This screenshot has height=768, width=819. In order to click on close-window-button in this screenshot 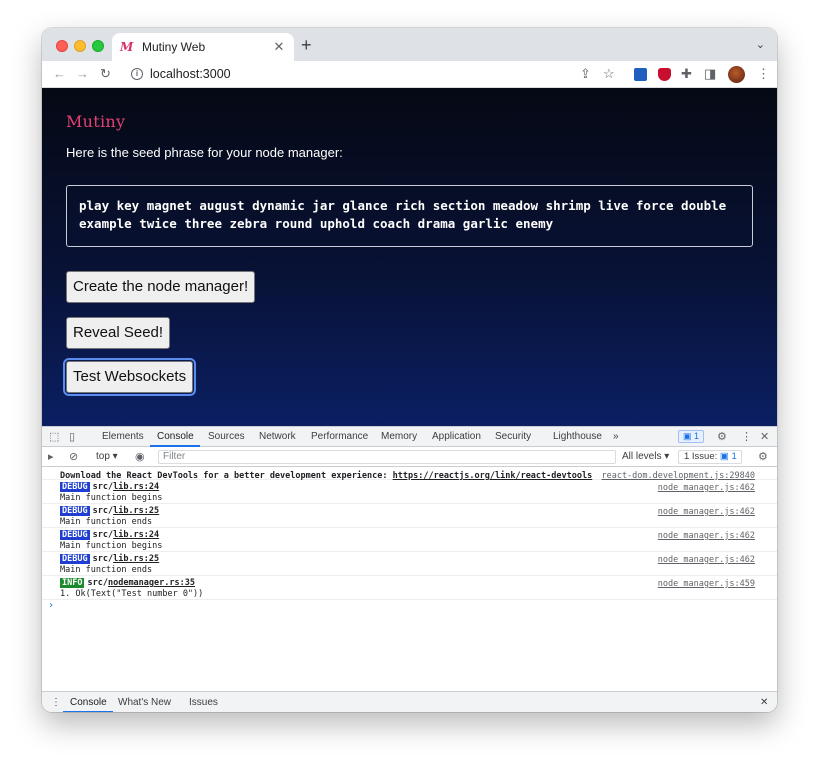, I will do `click(62, 46)`.